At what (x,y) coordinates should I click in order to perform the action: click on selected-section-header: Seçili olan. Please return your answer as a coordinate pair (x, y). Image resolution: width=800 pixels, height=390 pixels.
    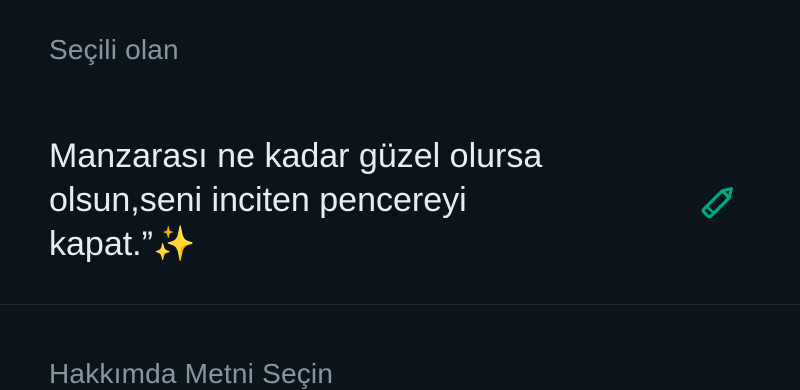
    Looking at the image, I should click on (114, 49).